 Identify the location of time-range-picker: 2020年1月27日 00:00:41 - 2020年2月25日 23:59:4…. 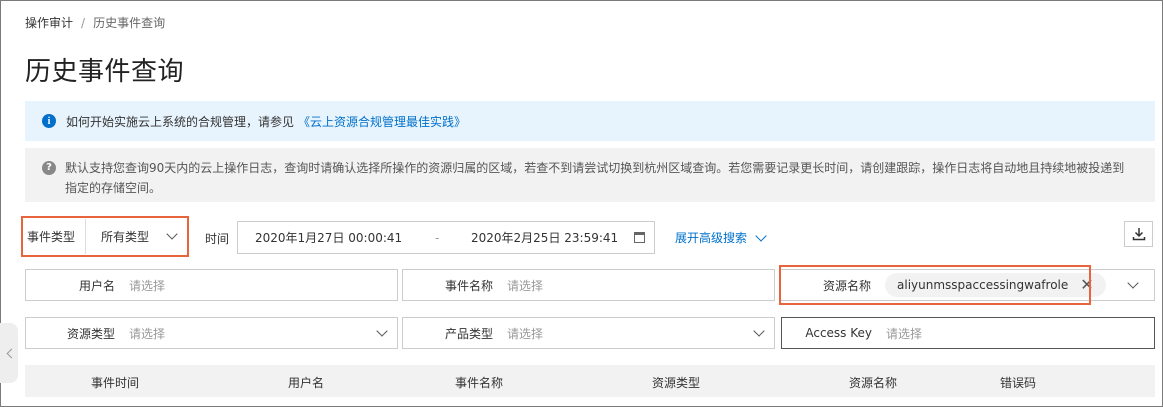
(446, 237).